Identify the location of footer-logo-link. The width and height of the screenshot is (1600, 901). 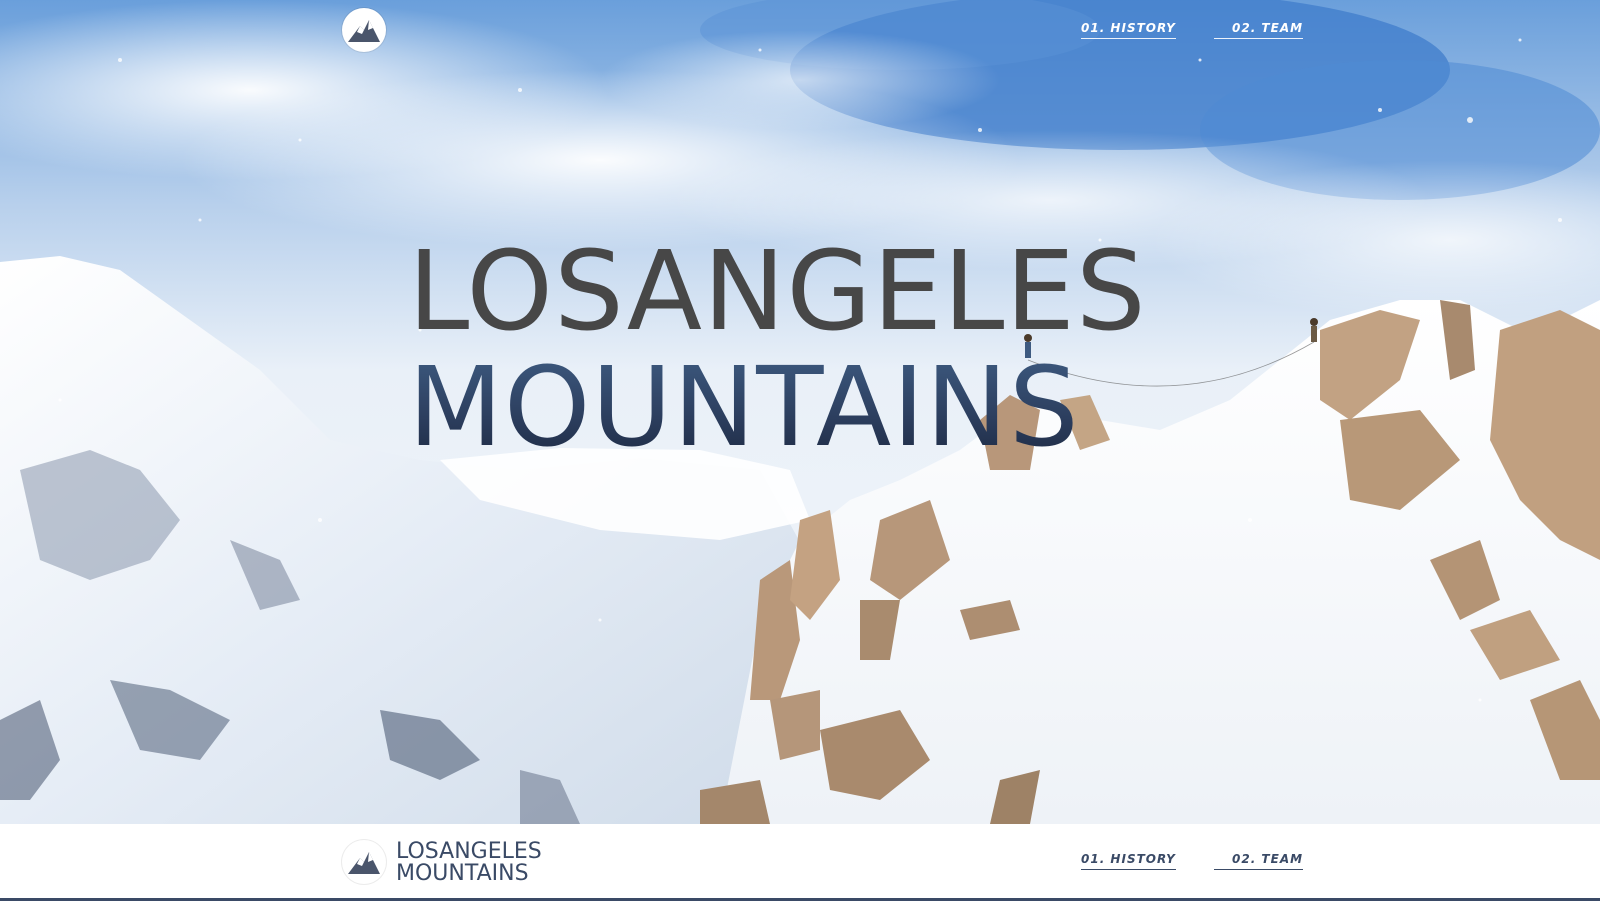
(364, 862).